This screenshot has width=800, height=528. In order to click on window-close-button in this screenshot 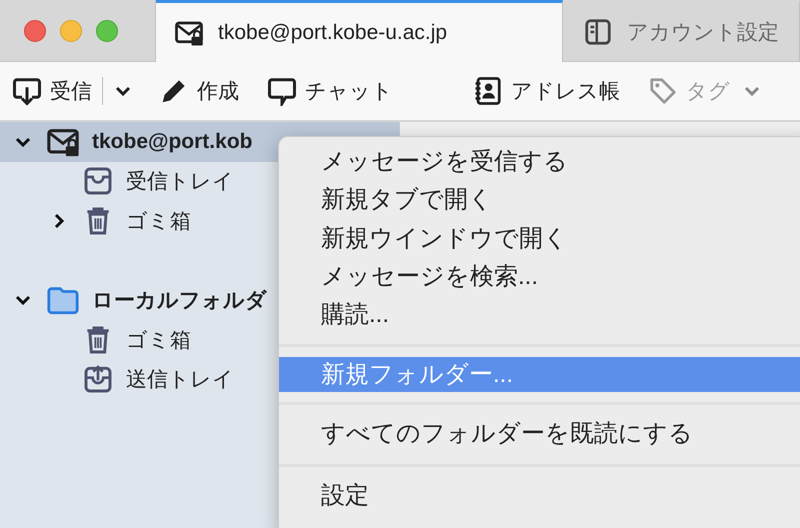, I will do `click(35, 31)`.